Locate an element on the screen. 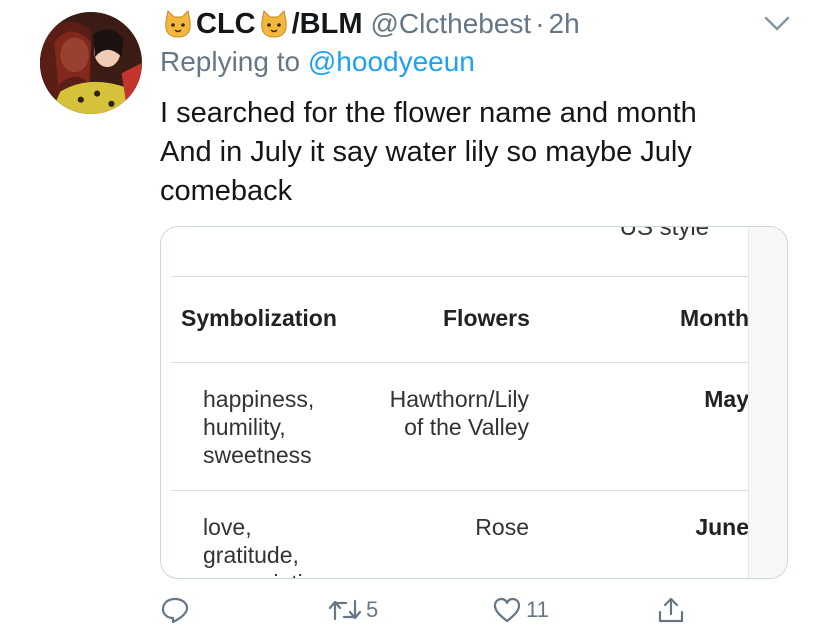 The image size is (828, 641). reply-icon is located at coordinates (175, 610).